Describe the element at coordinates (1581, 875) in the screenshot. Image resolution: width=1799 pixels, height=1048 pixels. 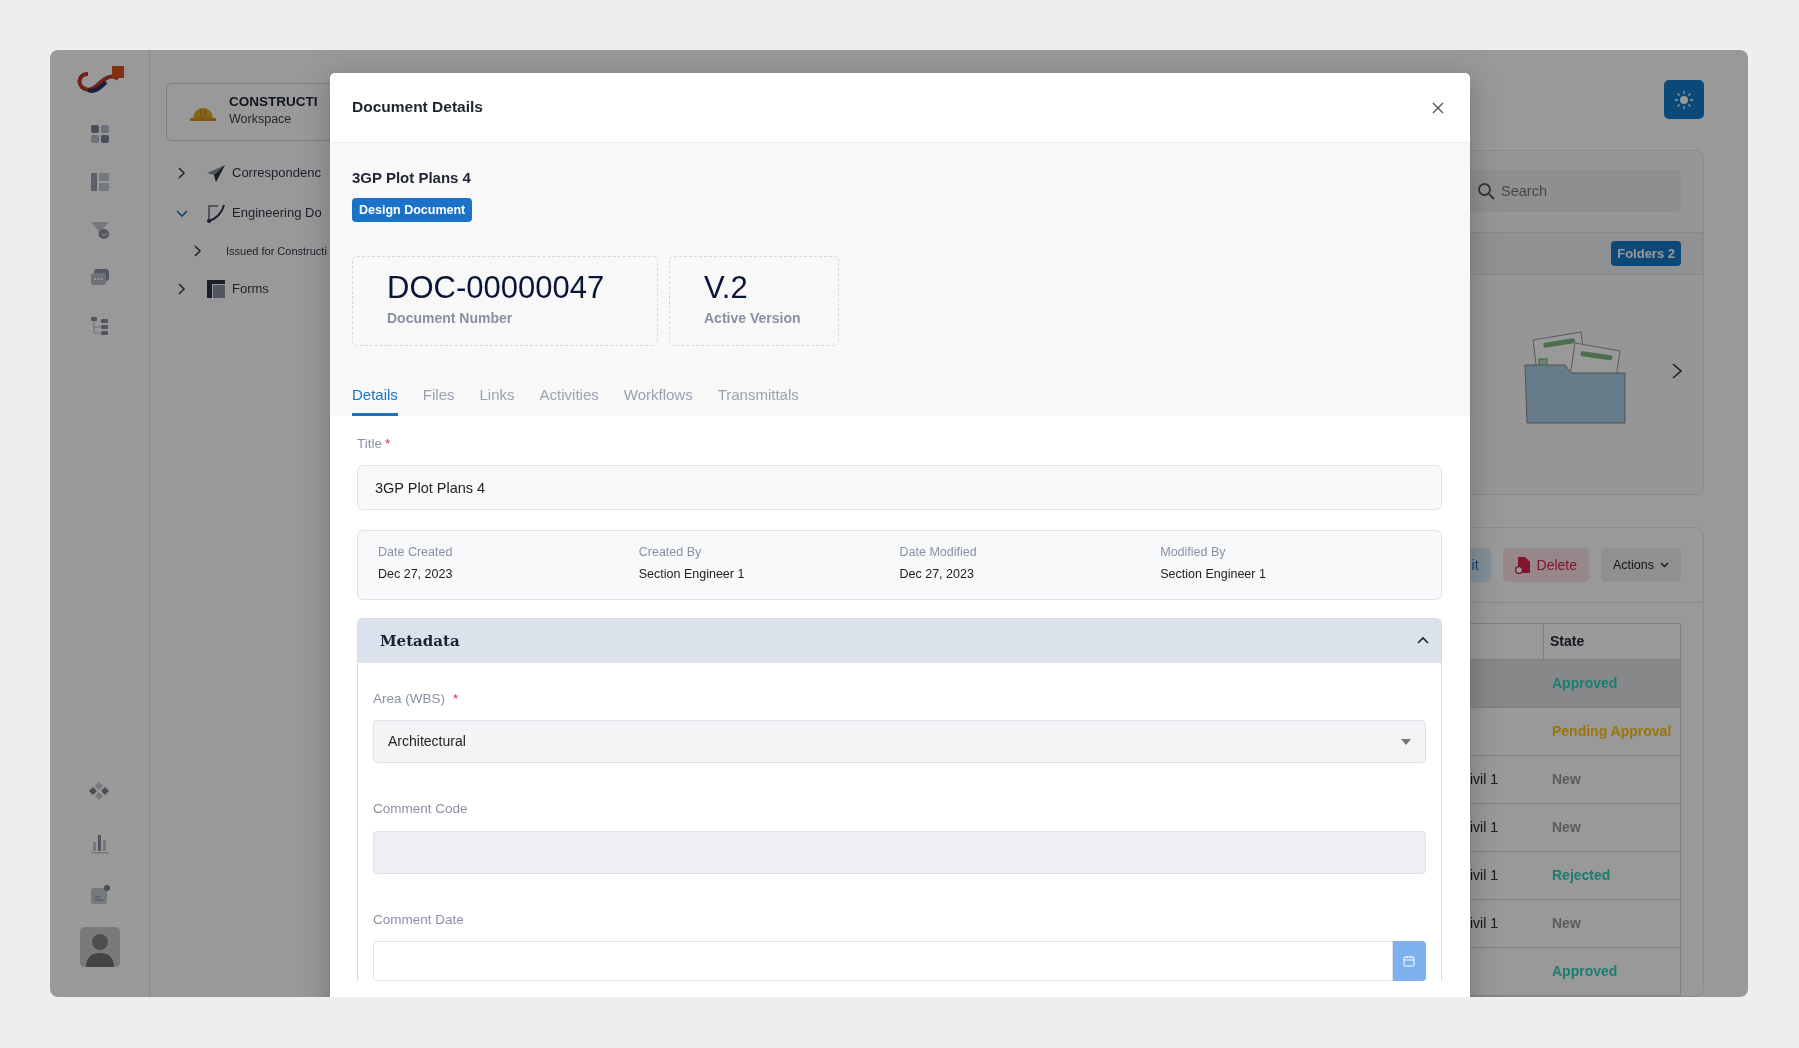
I see `status-text: Rejected` at that location.